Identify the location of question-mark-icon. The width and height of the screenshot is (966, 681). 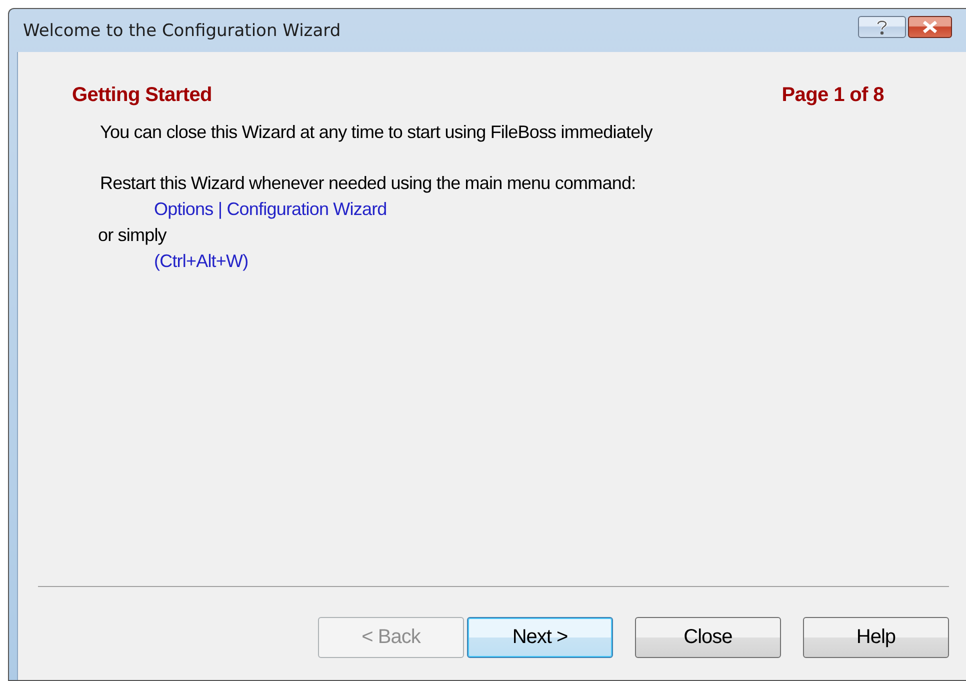
(882, 27).